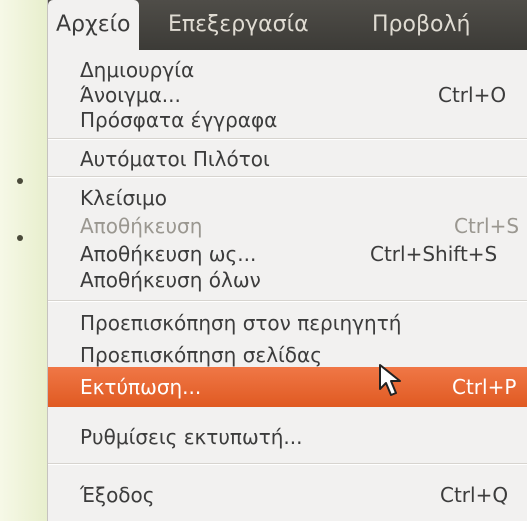  What do you see at coordinates (179, 120) in the screenshot?
I see `menu-item-label: Πρόσφατα έγγραφα` at bounding box center [179, 120].